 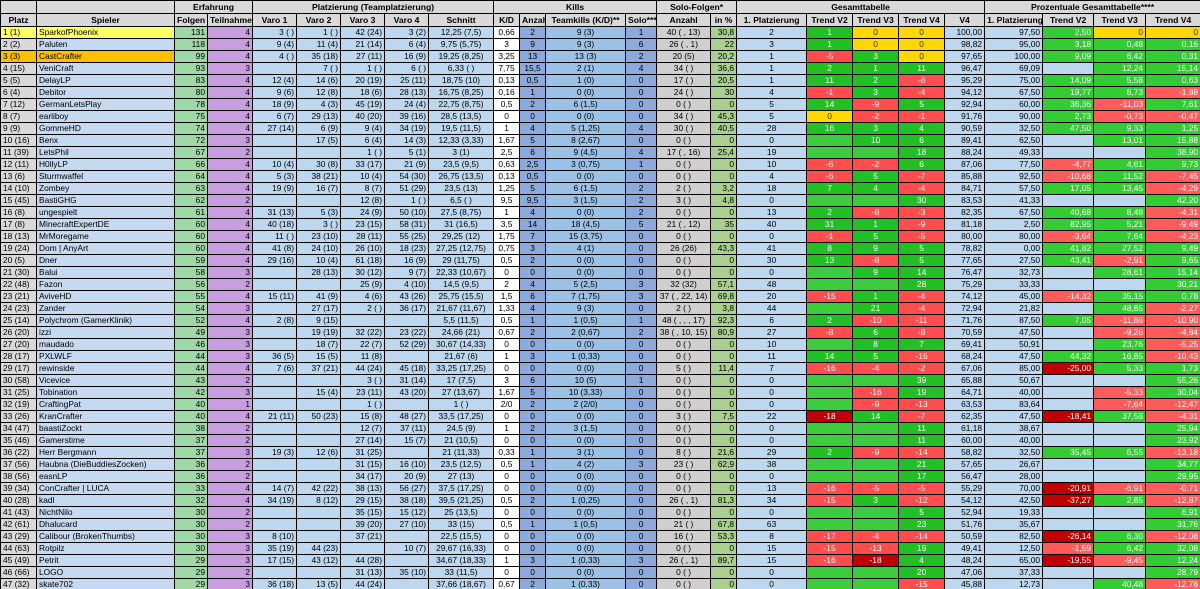 I want to click on table-cell: 41,82, so click(x=1068, y=248).